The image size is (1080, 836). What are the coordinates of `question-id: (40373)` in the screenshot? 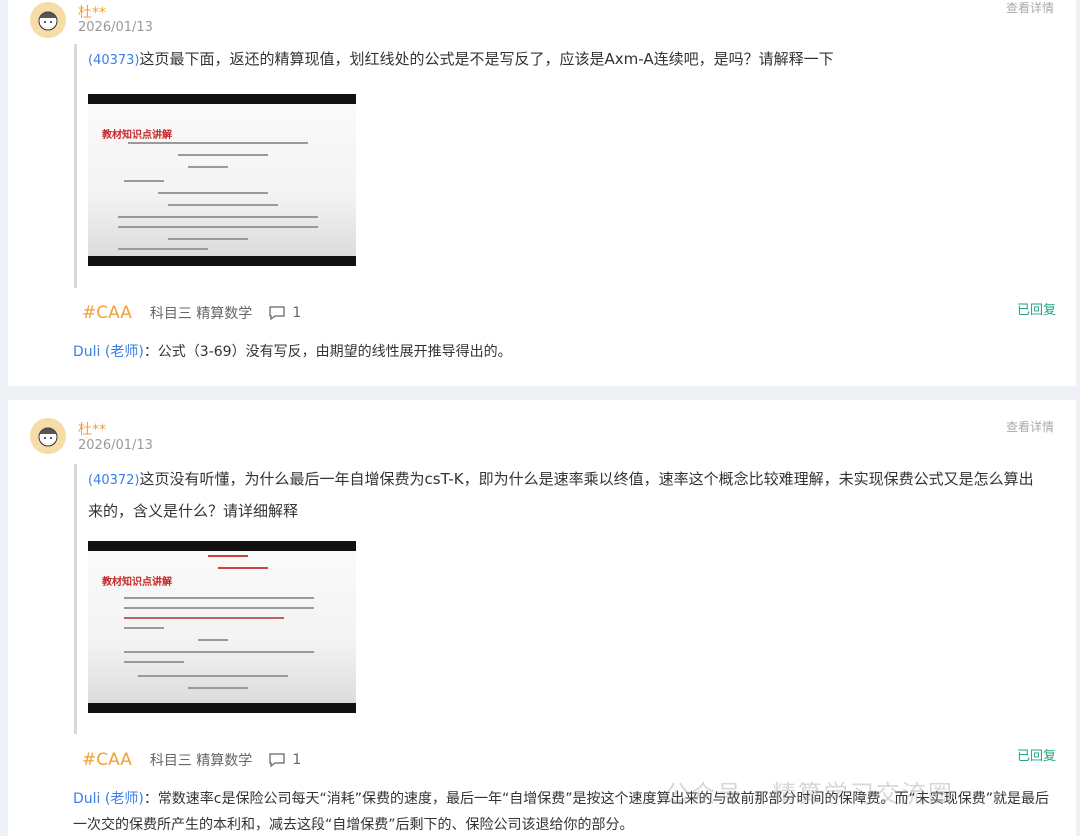 It's located at (114, 60).